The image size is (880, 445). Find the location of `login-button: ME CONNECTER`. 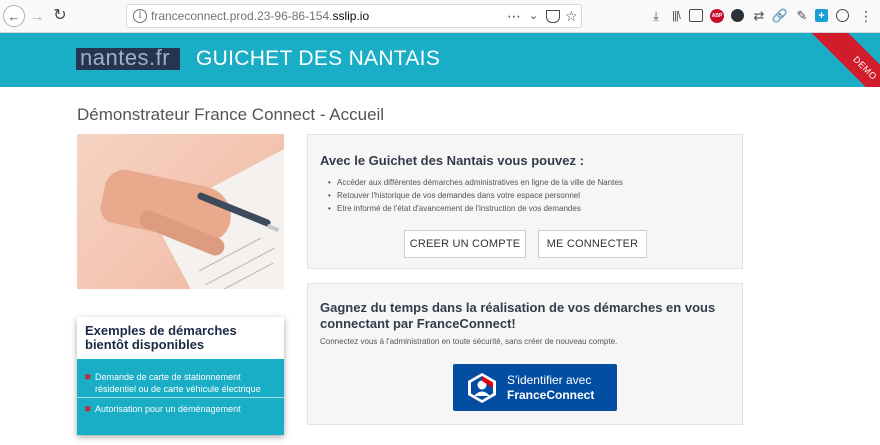

login-button: ME CONNECTER is located at coordinates (592, 244).